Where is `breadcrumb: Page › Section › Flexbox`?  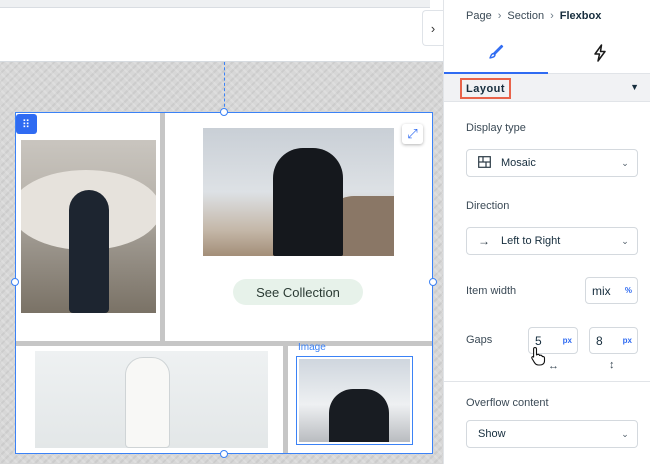
breadcrumb: Page › Section › Flexbox is located at coordinates (533, 16).